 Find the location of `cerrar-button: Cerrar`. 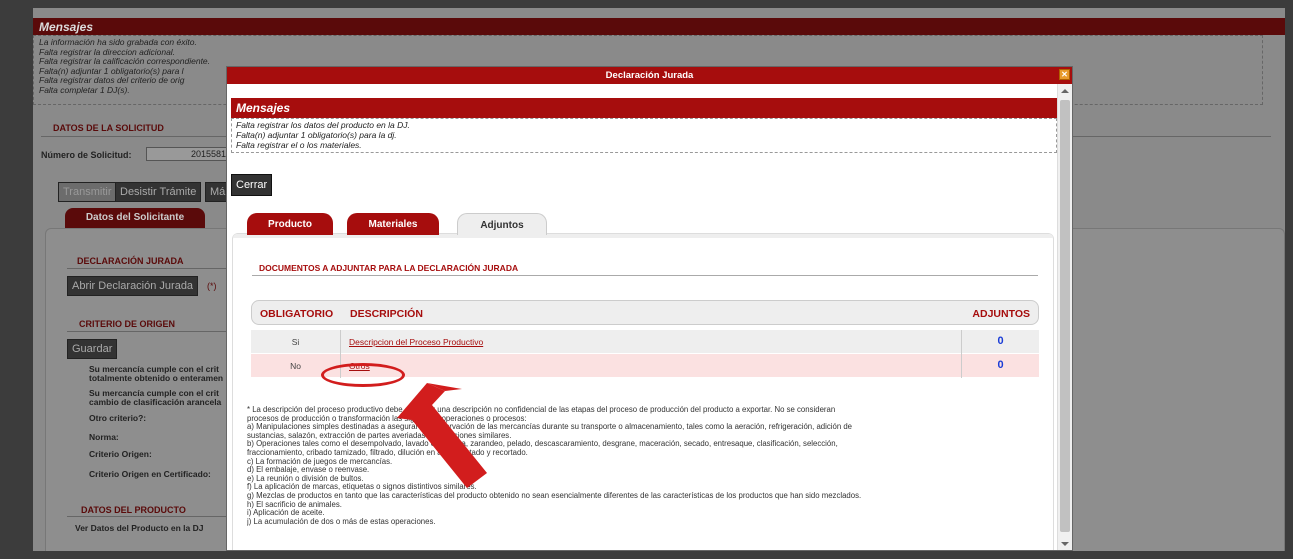

cerrar-button: Cerrar is located at coordinates (252, 185).